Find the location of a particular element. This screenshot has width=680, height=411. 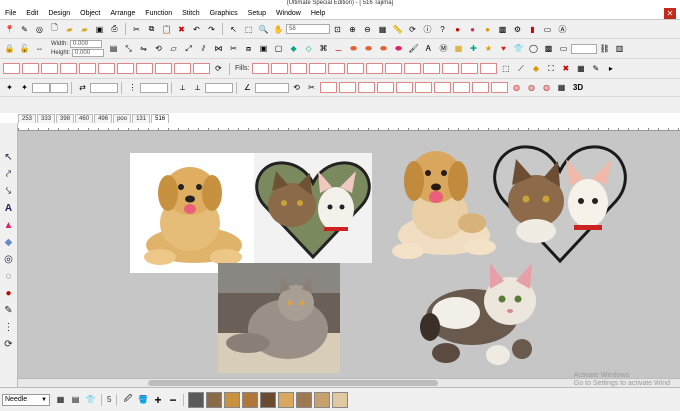

zoom-fit-icon: ⊡ is located at coordinates (337, 29).